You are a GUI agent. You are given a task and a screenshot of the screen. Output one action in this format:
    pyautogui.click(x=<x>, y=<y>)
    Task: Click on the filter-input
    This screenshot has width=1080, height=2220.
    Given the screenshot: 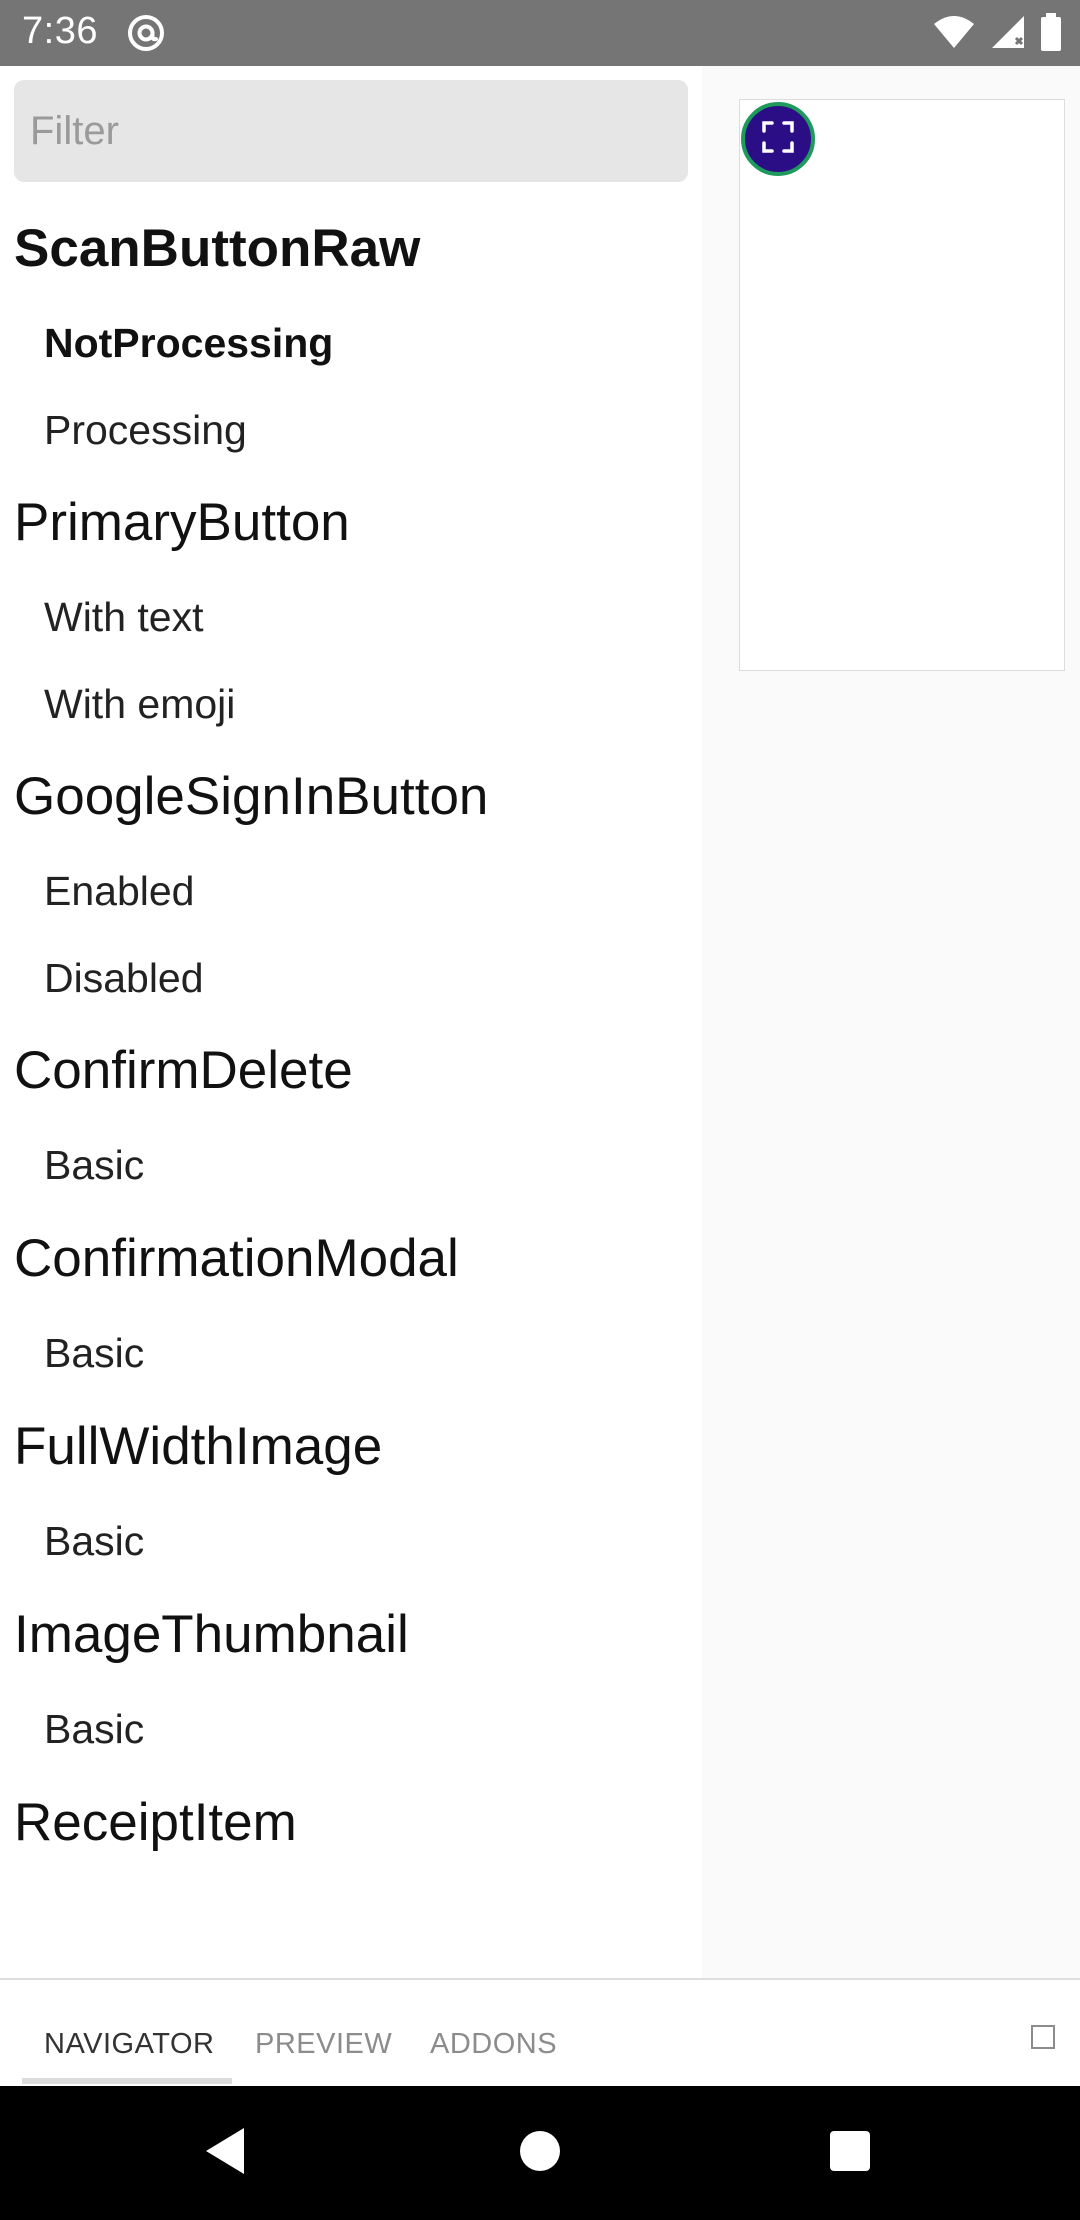 What is the action you would take?
    pyautogui.click(x=358, y=131)
    